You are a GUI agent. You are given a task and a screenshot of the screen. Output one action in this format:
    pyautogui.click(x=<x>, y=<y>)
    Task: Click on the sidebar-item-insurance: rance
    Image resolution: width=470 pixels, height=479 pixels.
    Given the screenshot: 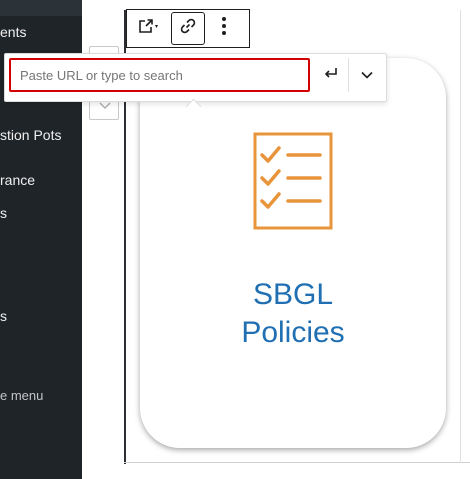 What is the action you would take?
    pyautogui.click(x=17, y=180)
    